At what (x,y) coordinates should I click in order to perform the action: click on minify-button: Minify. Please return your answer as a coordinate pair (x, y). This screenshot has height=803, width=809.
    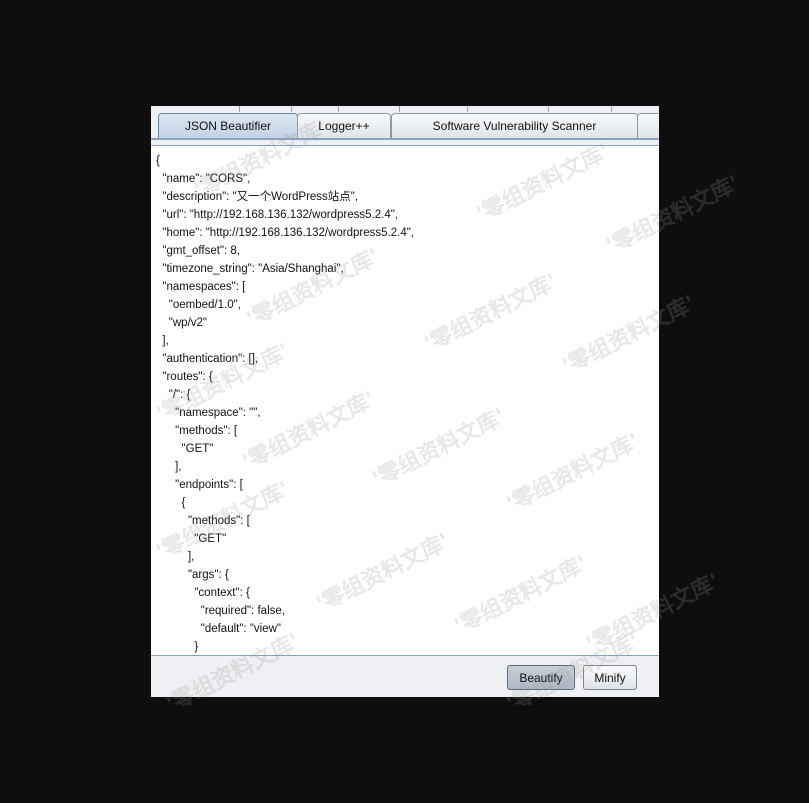
    Looking at the image, I should click on (610, 677).